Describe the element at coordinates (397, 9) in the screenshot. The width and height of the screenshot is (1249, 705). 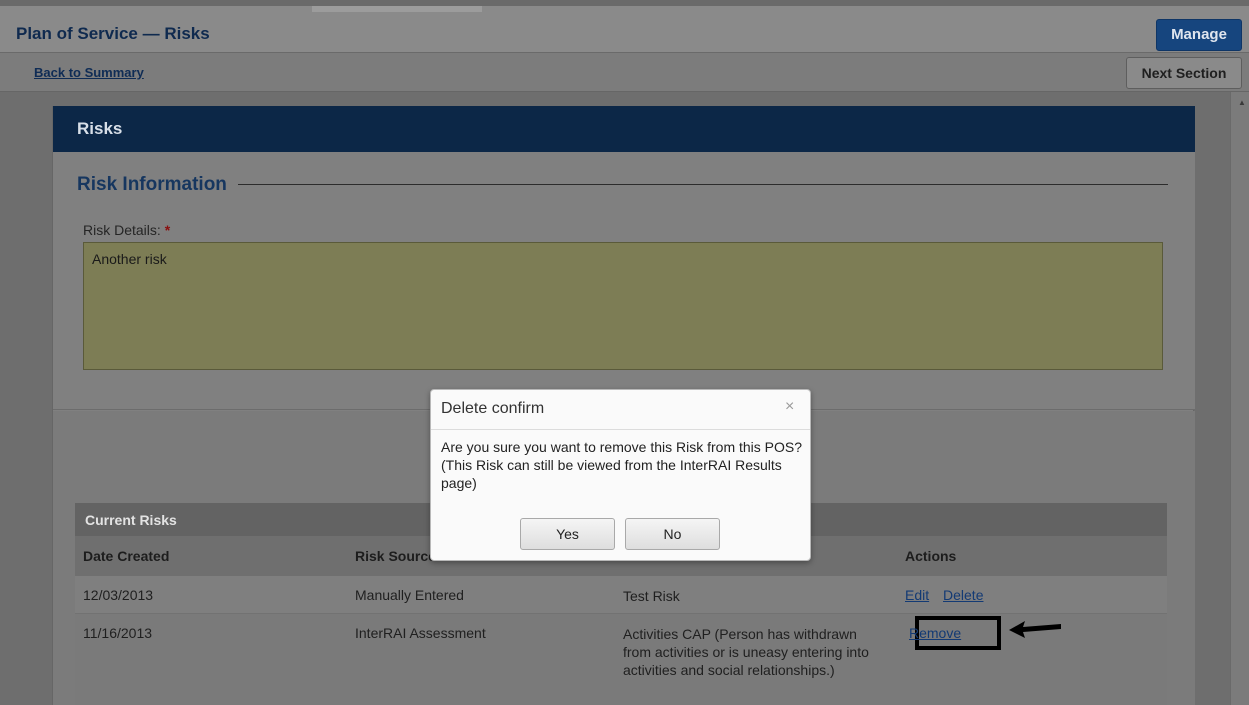
I see `top-tab-indicator` at that location.